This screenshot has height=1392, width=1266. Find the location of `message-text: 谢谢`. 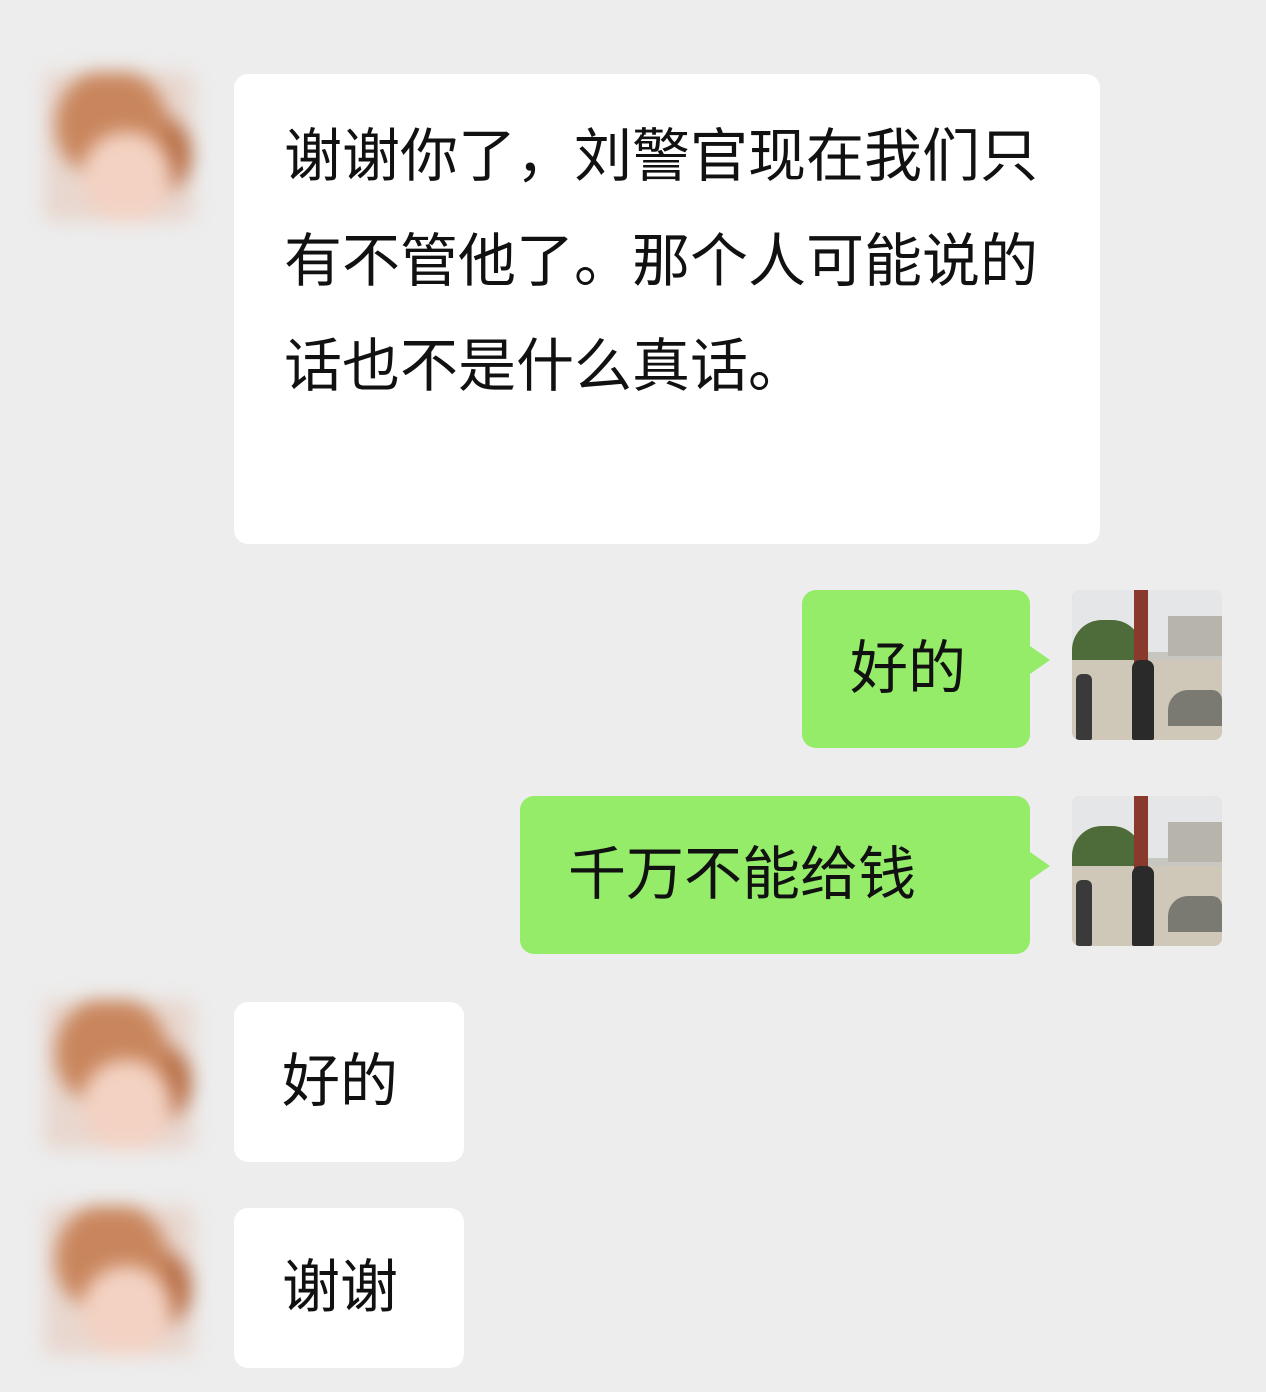

message-text: 谢谢 is located at coordinates (340, 1287).